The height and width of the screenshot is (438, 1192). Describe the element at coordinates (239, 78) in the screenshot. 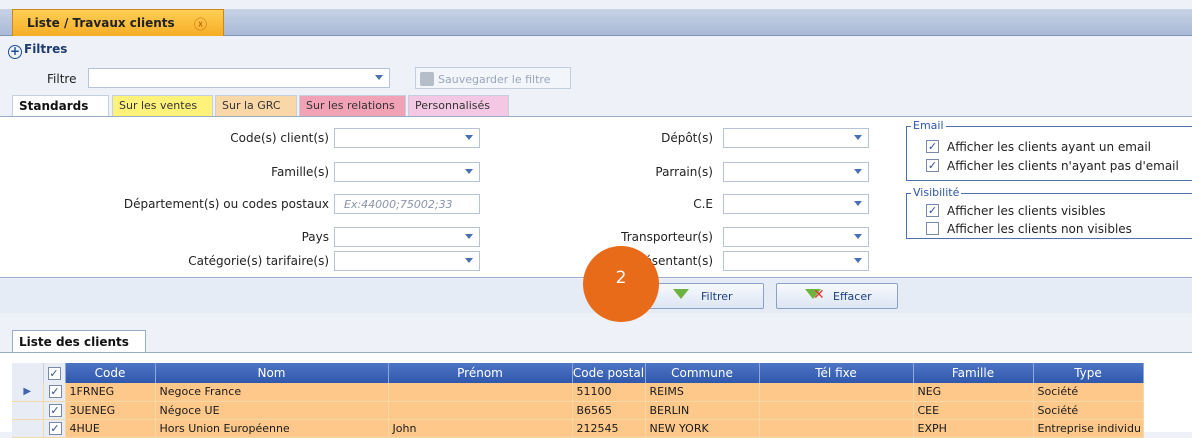

I see `filter-select` at that location.